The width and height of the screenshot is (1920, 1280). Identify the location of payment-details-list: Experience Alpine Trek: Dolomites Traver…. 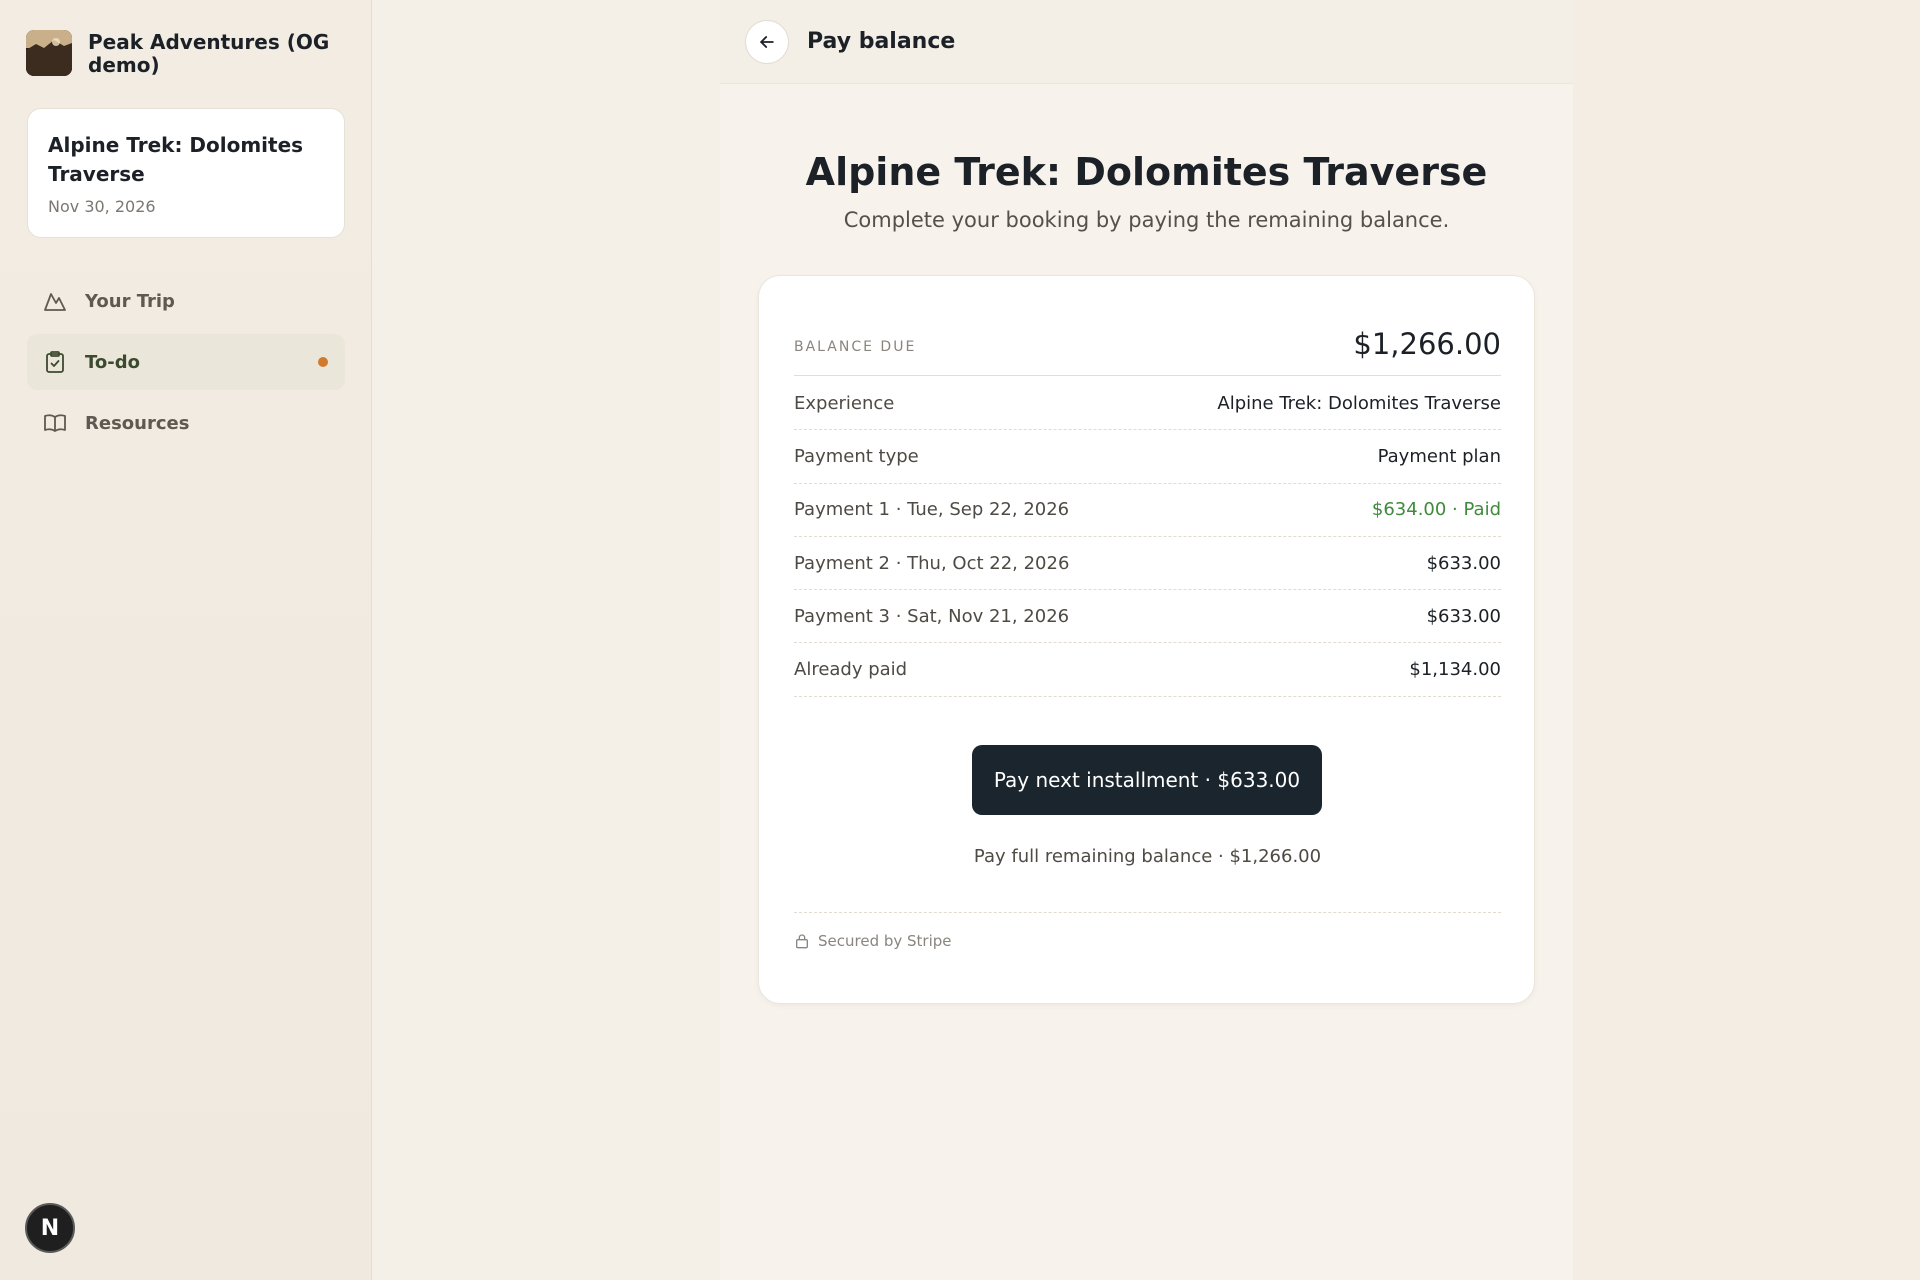
(1147, 537).